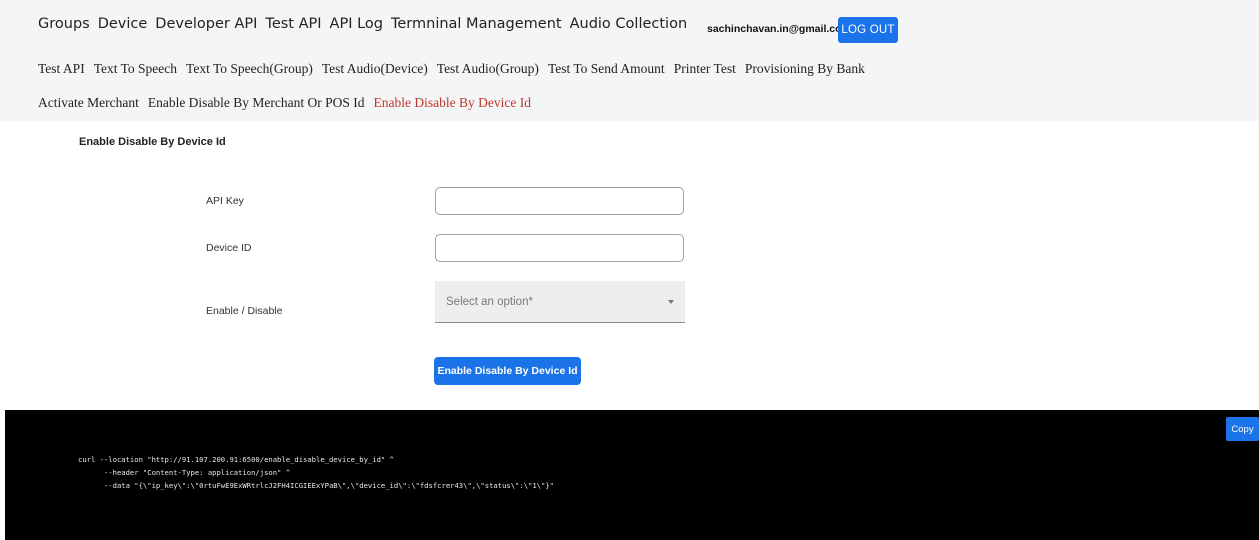 This screenshot has height=540, width=1259. Describe the element at coordinates (606, 69) in the screenshot. I see `subnav-test-to-send-amount: Test To Send Amount` at that location.